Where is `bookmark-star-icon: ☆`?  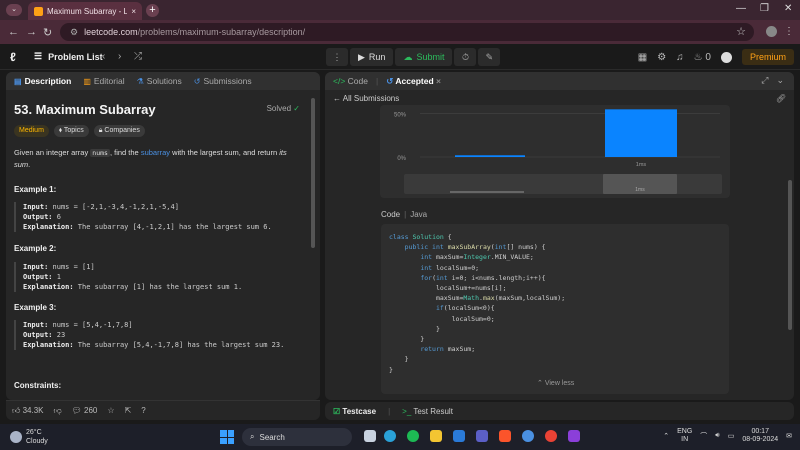
bookmark-star-icon: ☆ is located at coordinates (741, 31).